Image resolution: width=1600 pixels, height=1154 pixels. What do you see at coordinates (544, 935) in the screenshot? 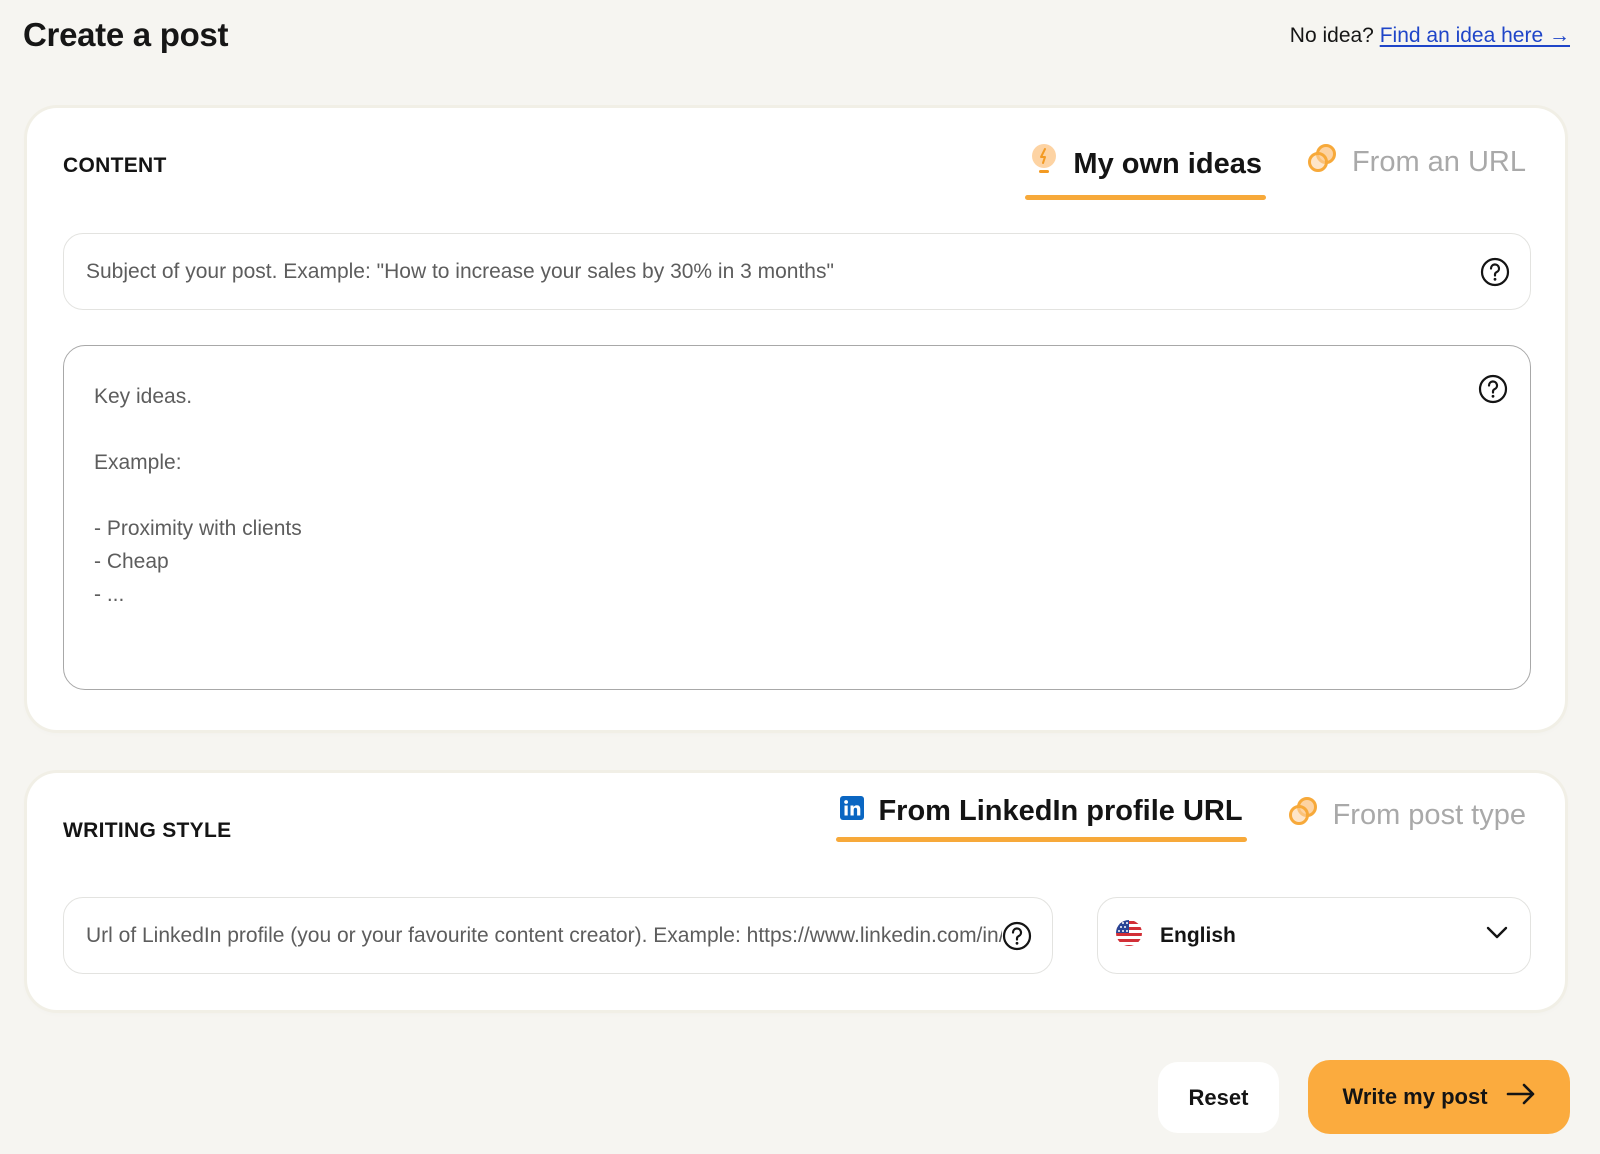
I see `linkedin-url-input` at bounding box center [544, 935].